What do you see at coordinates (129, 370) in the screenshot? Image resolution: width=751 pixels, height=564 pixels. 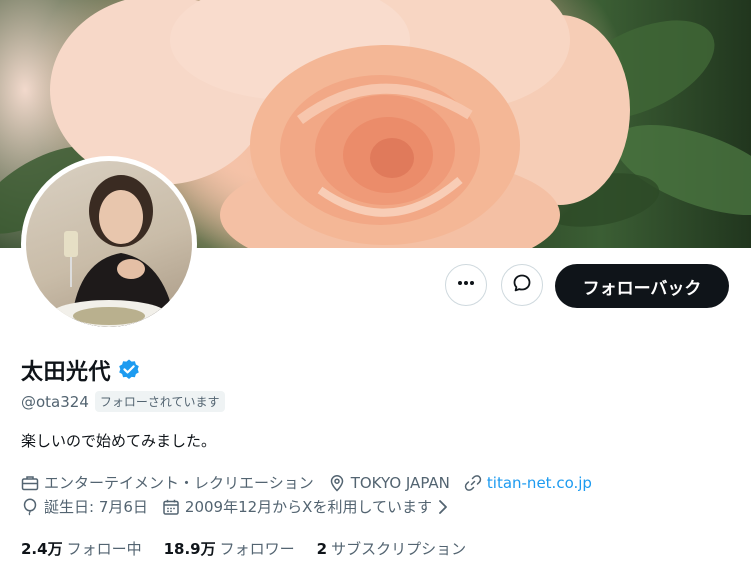 I see `verified-icon` at bounding box center [129, 370].